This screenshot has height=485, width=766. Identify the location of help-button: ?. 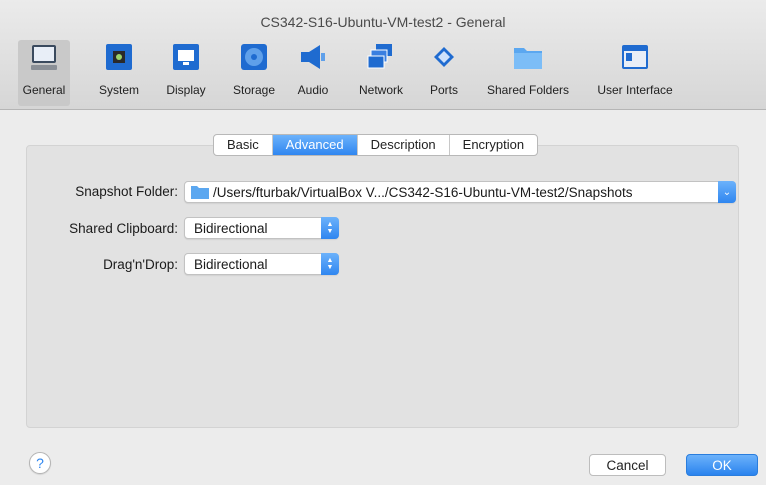
(40, 463).